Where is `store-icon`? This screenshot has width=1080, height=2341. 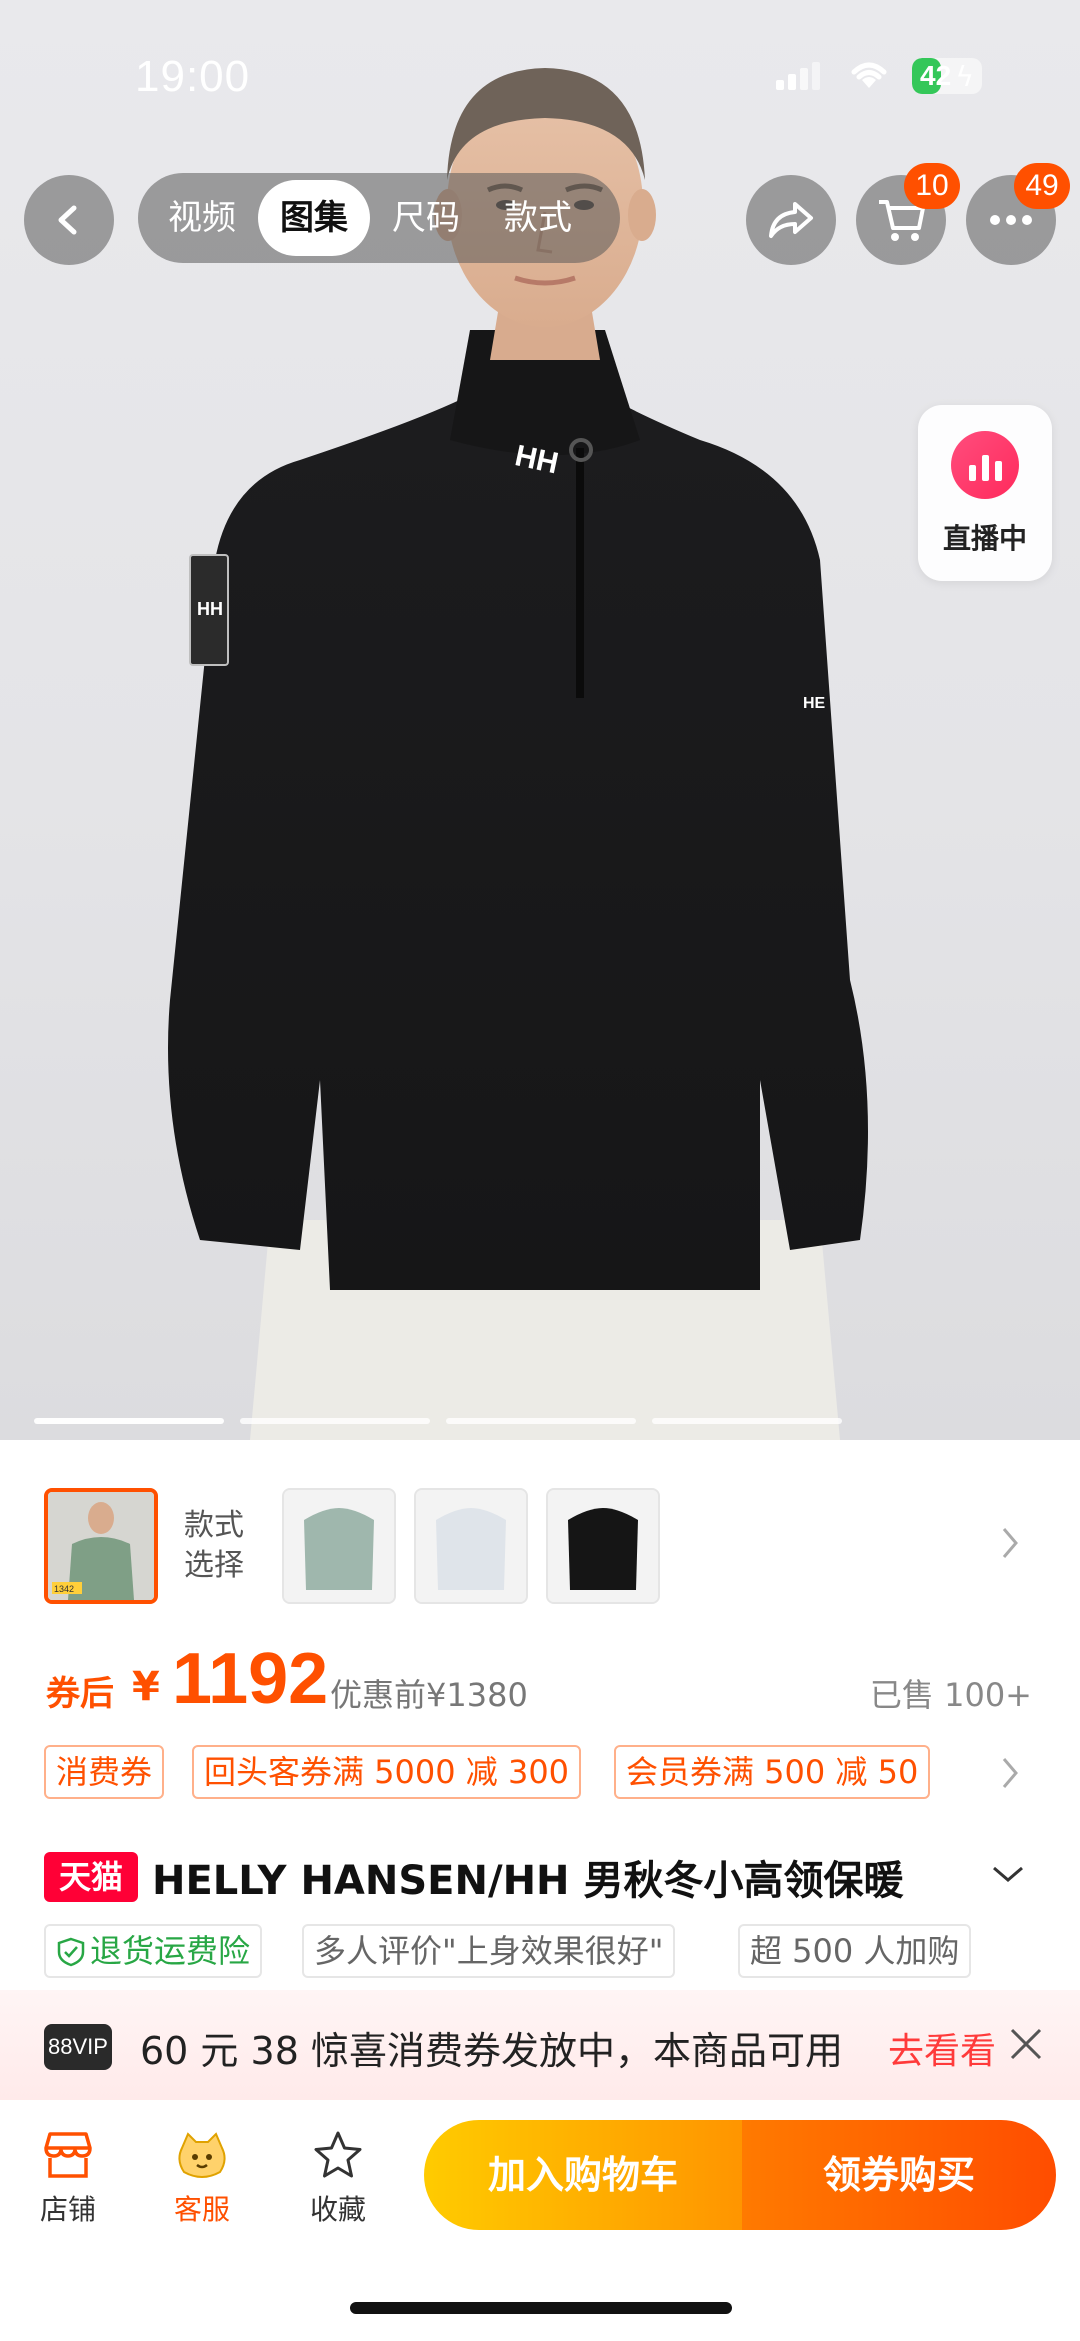
store-icon is located at coordinates (68, 2155).